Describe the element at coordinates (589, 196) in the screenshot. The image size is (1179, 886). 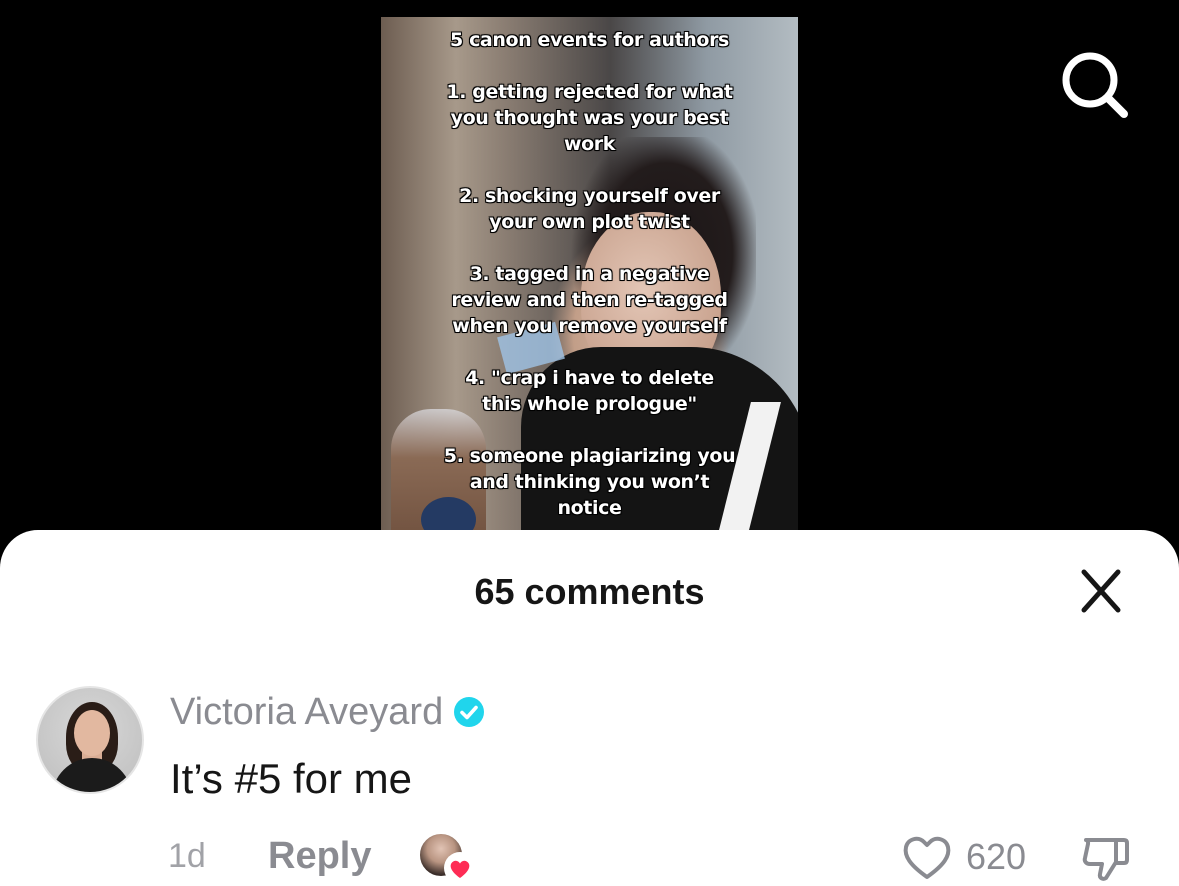
I see `caption-line: 2. shocking yourself over` at that location.